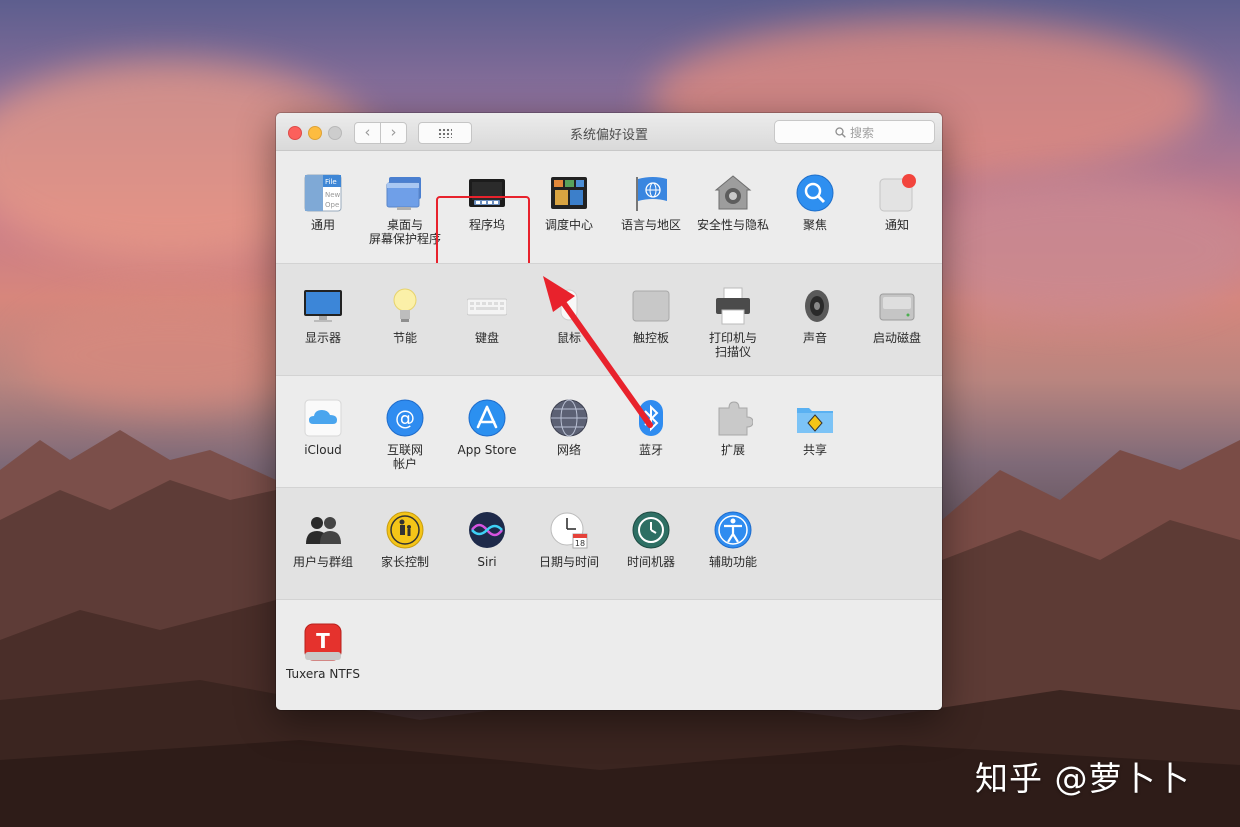 This screenshot has height=827, width=1240. What do you see at coordinates (897, 307) in the screenshot?
I see `startup-disk-icon` at bounding box center [897, 307].